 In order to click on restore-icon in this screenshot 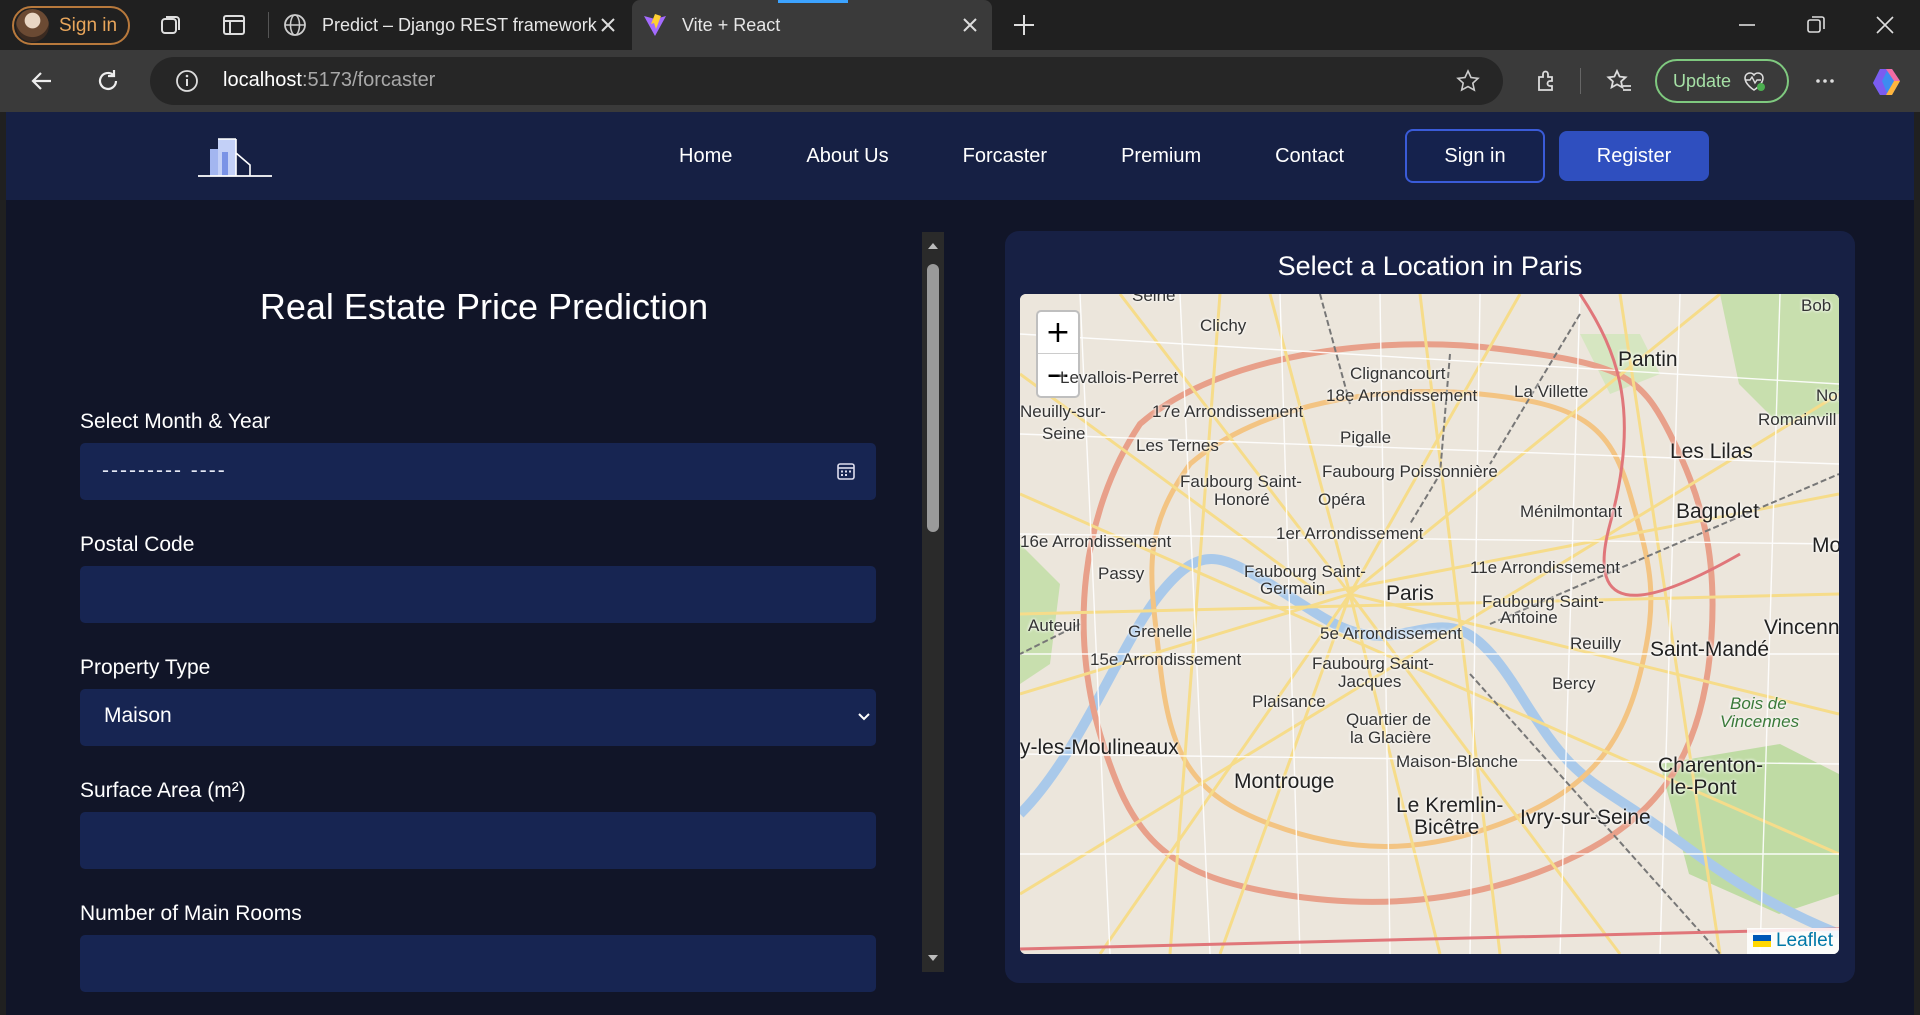, I will do `click(1816, 25)`.